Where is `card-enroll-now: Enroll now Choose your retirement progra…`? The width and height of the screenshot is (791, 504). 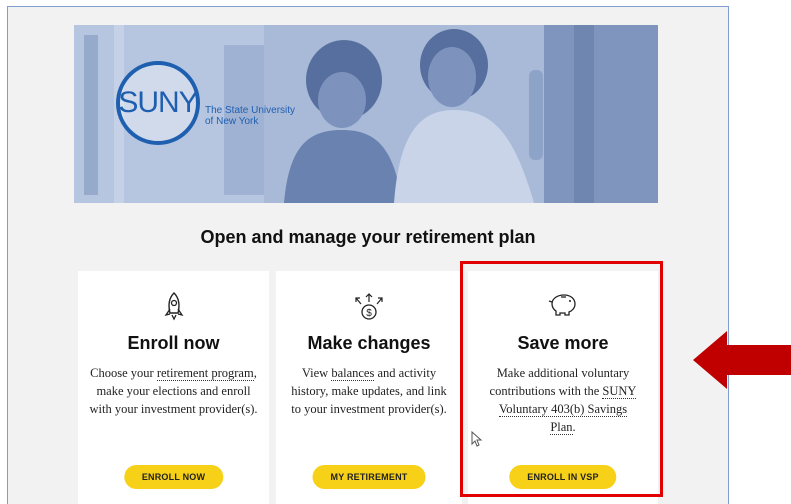
card-enroll-now: Enroll now Choose your retirement progra… is located at coordinates (173, 387).